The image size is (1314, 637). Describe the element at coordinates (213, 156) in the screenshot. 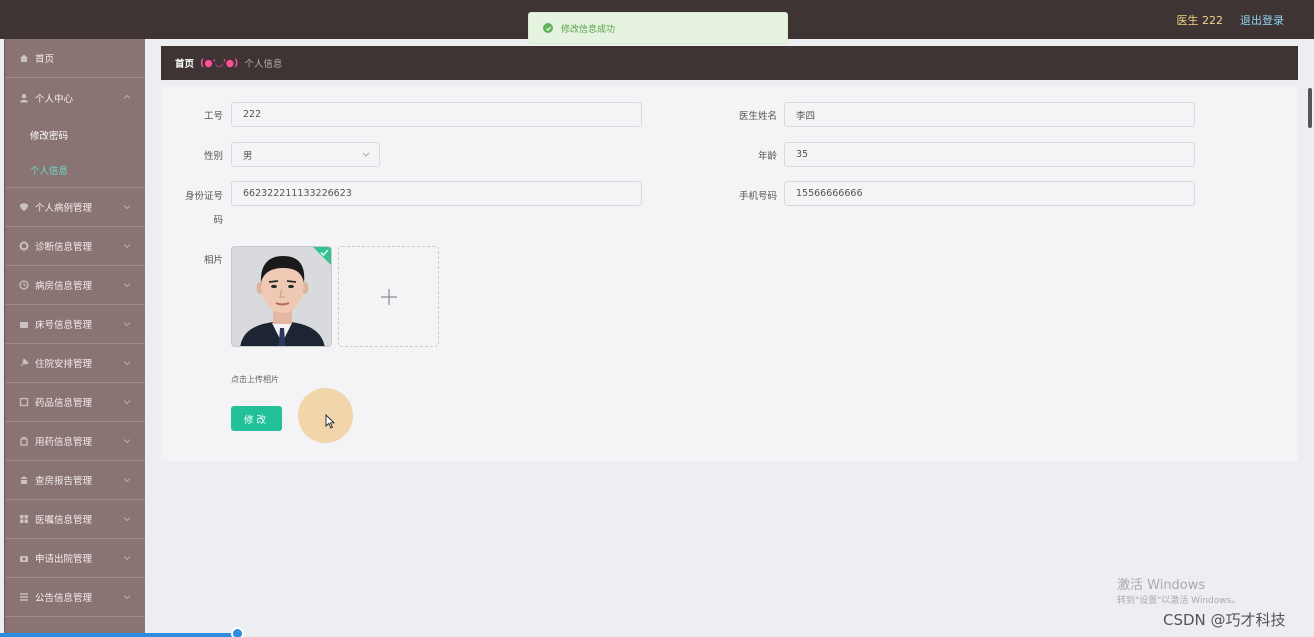

I see `gender-label: 性别` at that location.